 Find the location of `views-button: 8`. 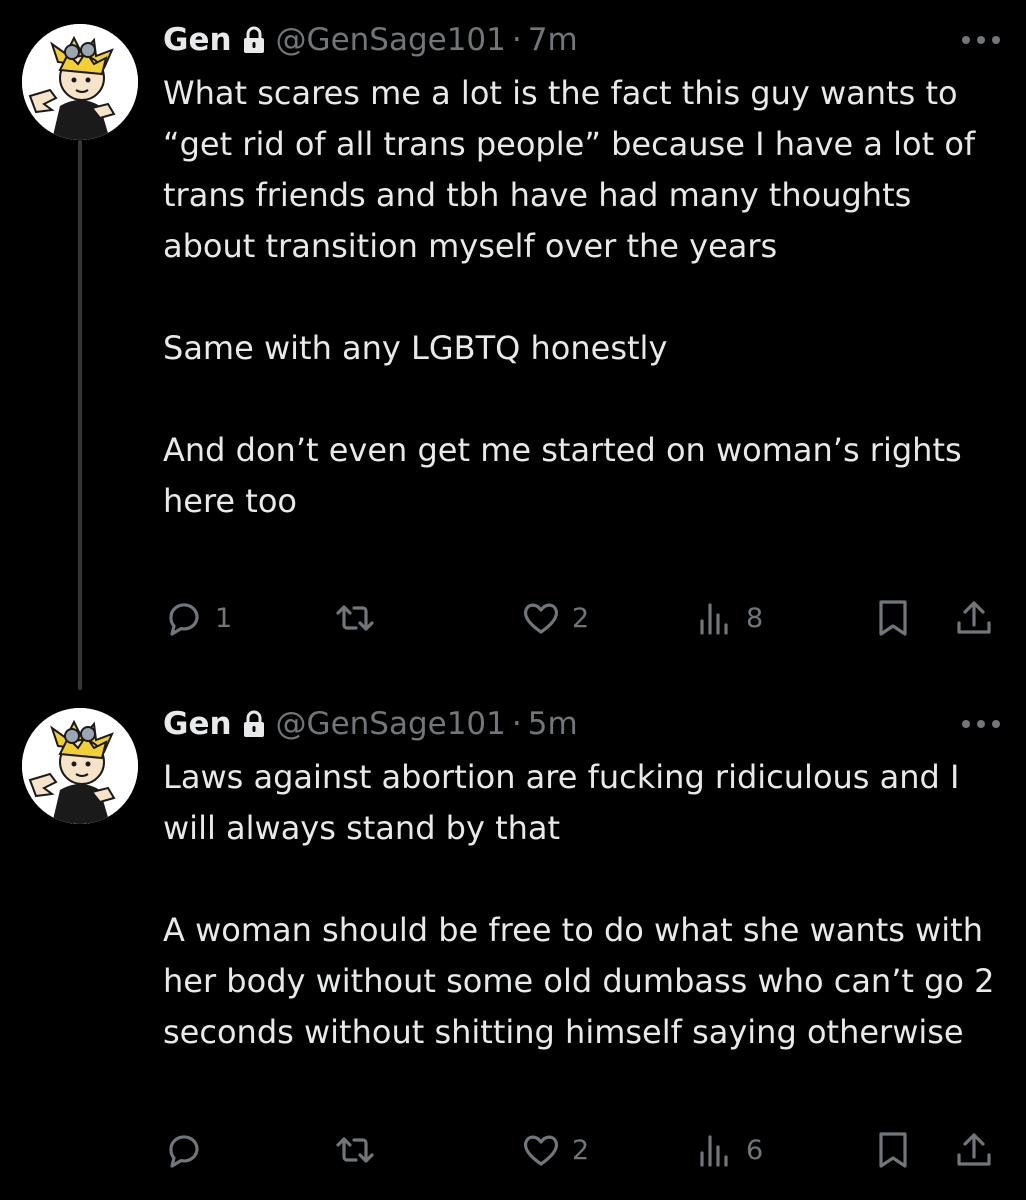

views-button: 8 is located at coordinates (728, 618).